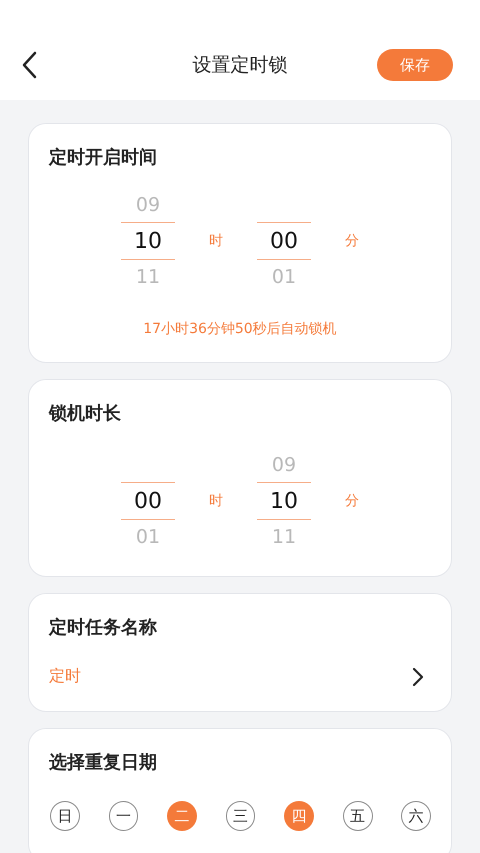  I want to click on card-title: 定时开启时间, so click(103, 158).